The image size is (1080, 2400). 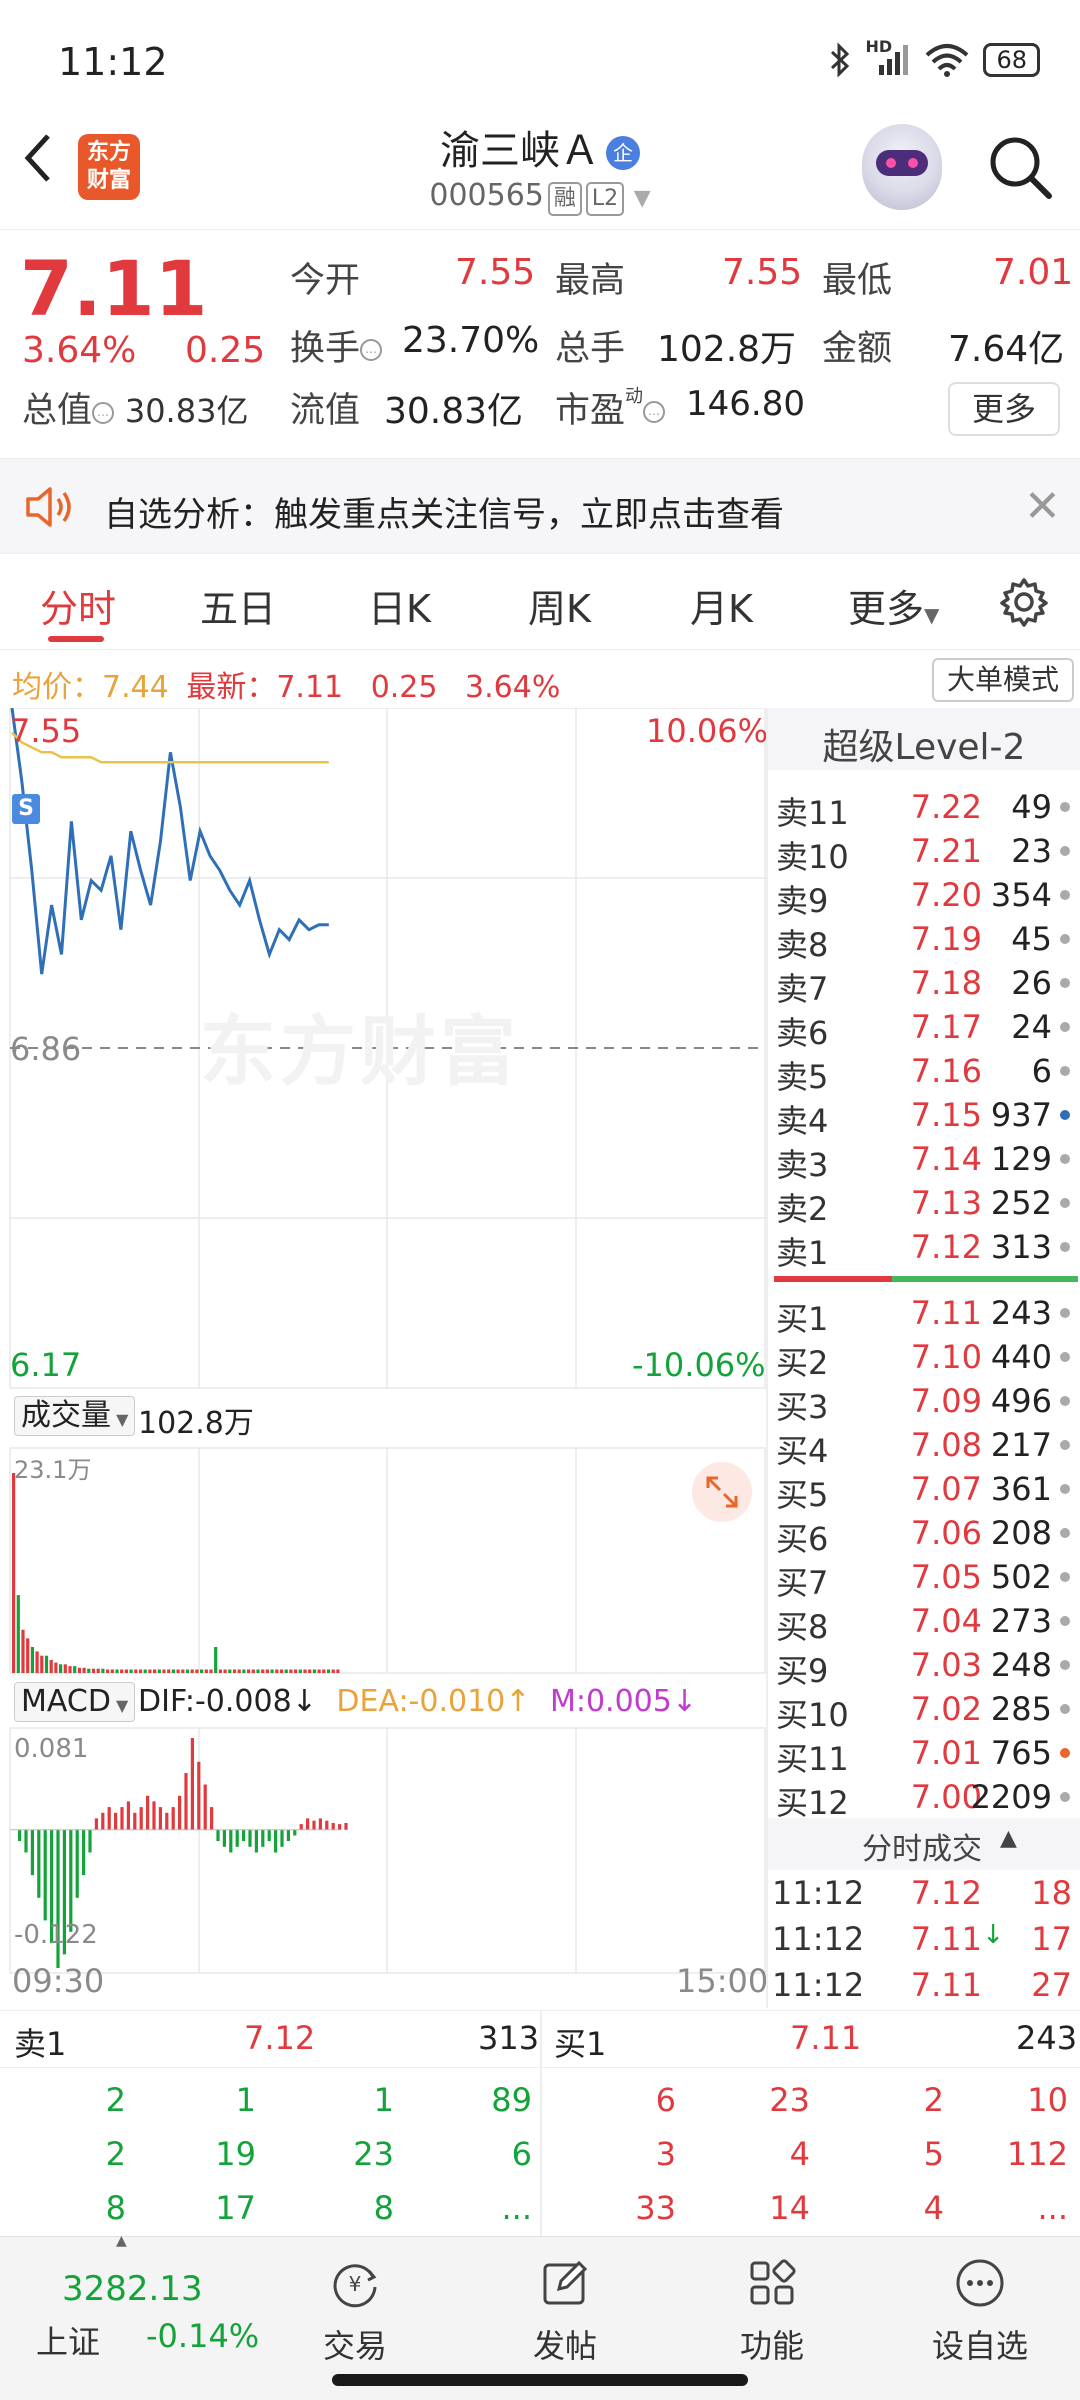 I want to click on app-logo: 东方 财富, so click(x=109, y=167).